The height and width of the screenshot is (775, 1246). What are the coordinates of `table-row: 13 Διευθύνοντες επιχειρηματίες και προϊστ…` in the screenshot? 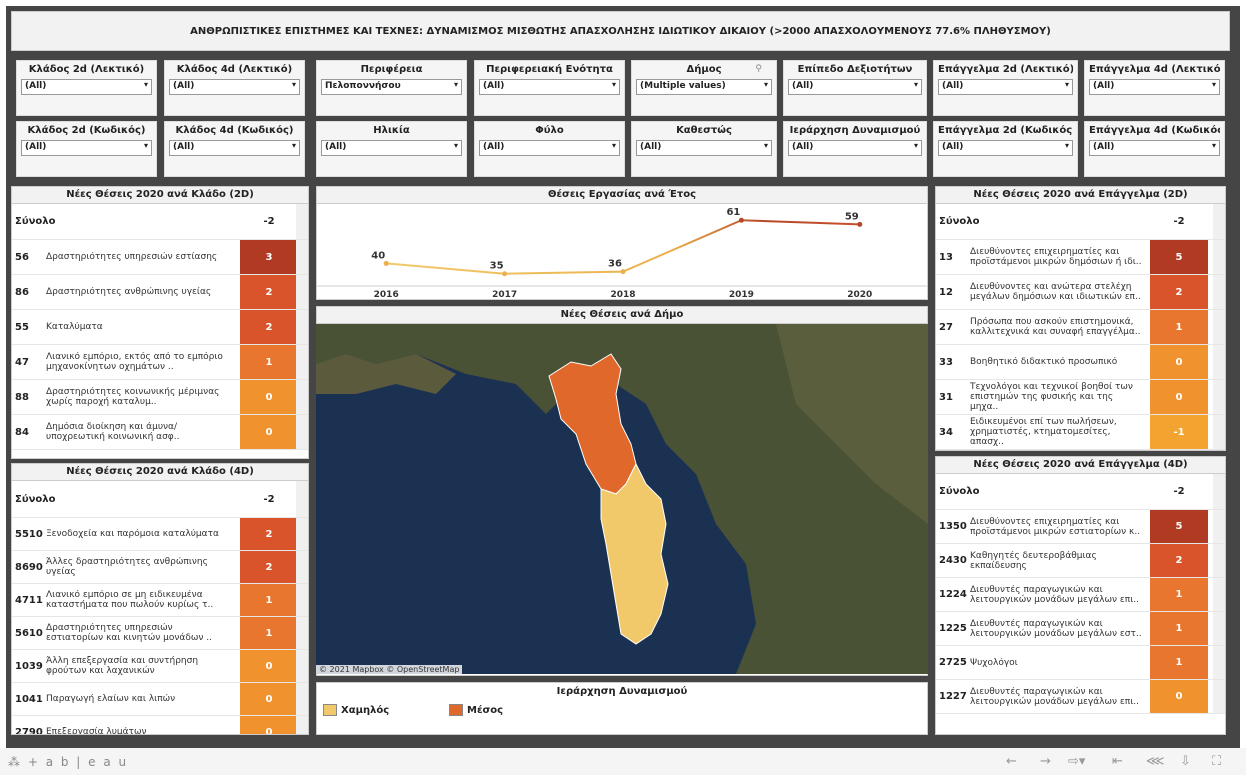 It's located at (1080, 257).